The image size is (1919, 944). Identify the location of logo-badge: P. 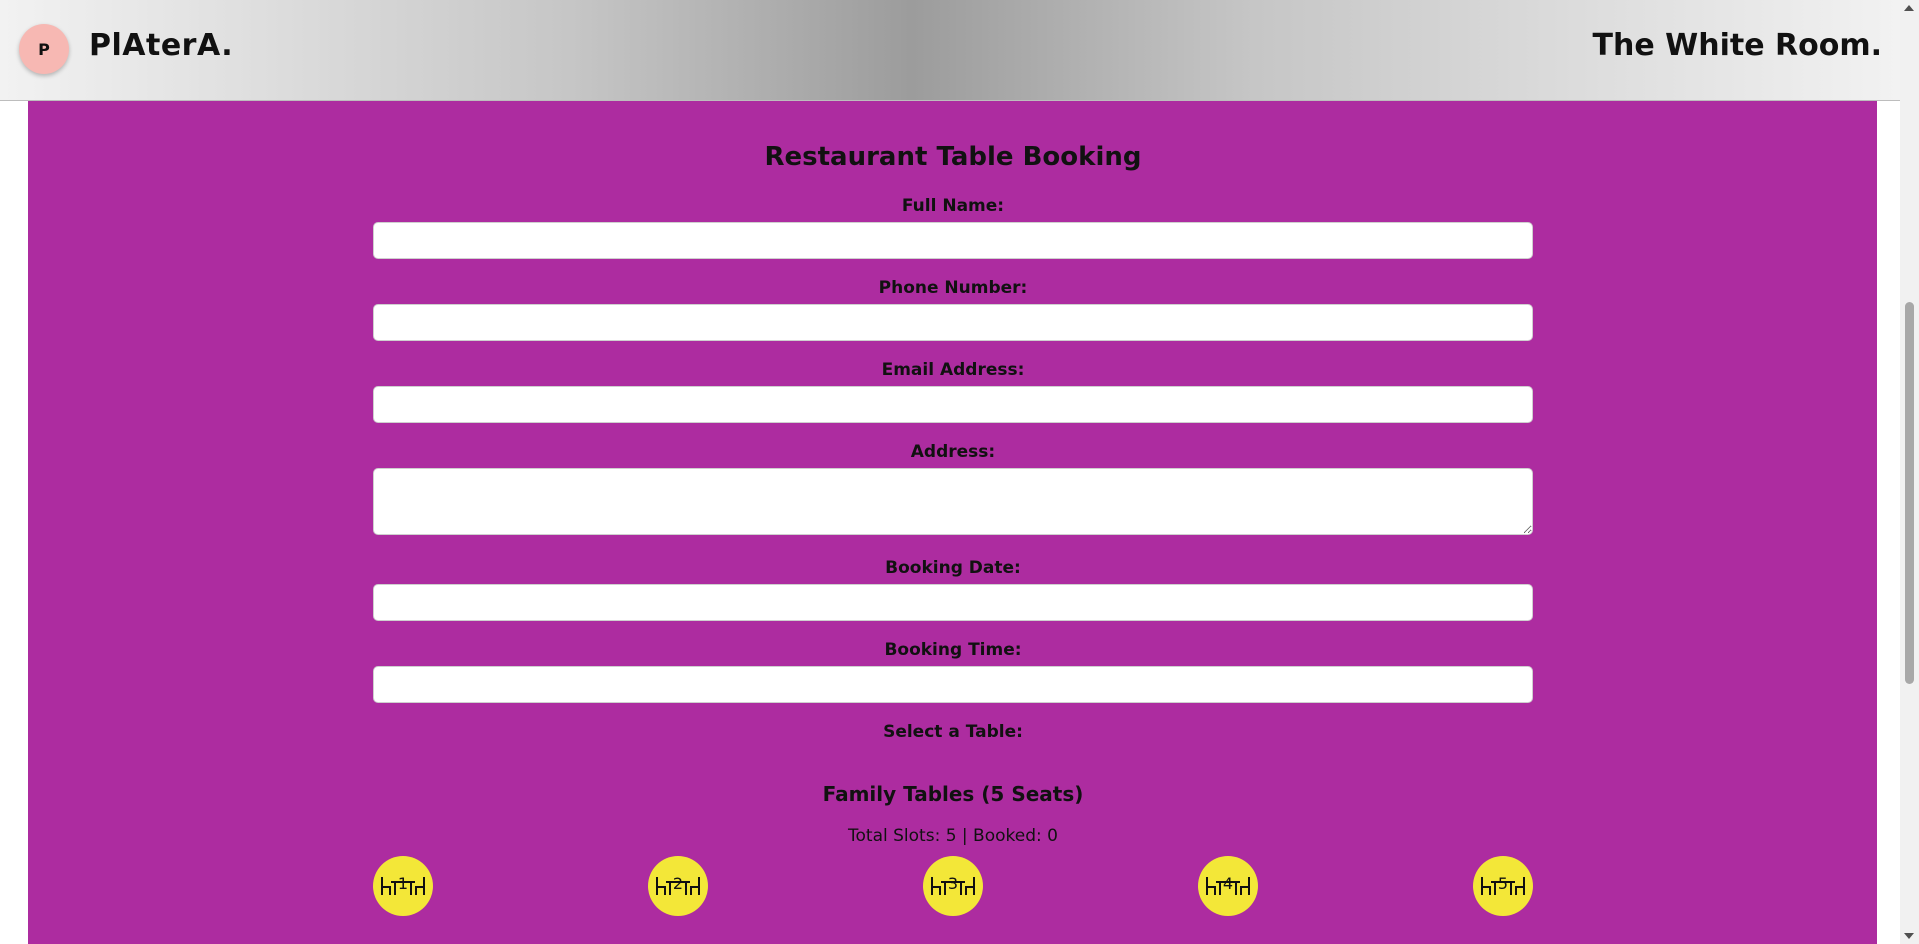
(44, 49).